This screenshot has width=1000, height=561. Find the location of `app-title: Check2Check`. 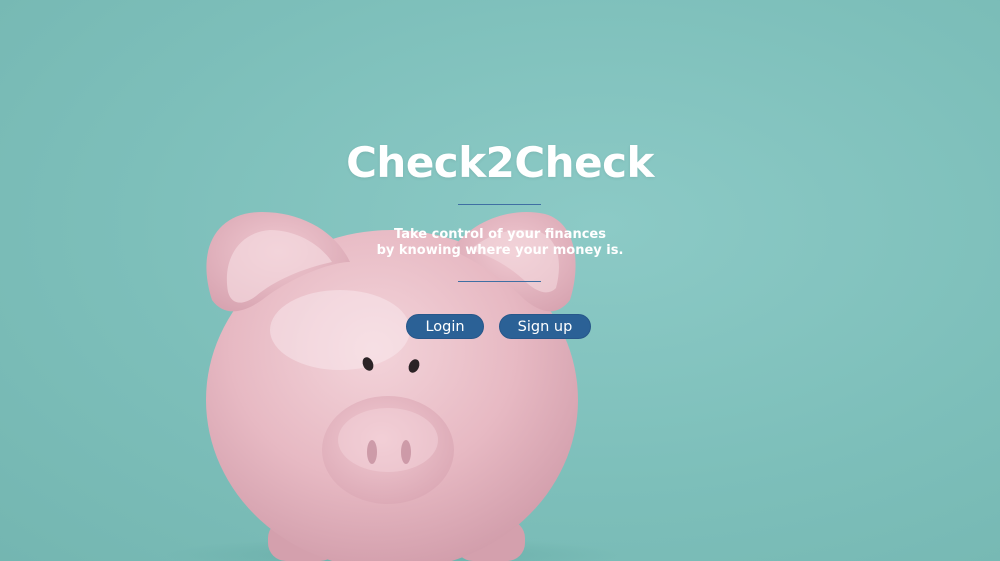

app-title: Check2Check is located at coordinates (500, 162).